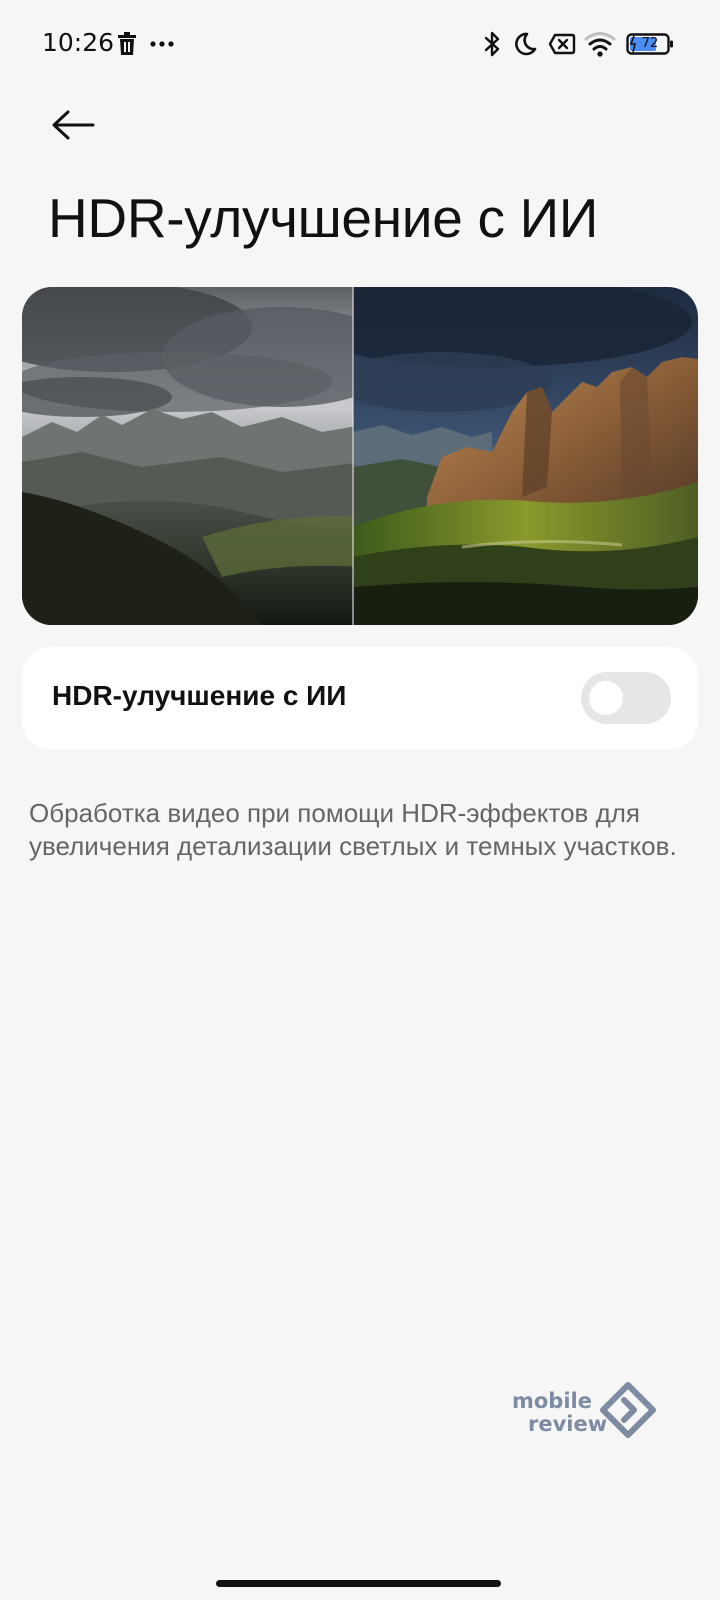  What do you see at coordinates (606, 698) in the screenshot?
I see `toggle-knob` at bounding box center [606, 698].